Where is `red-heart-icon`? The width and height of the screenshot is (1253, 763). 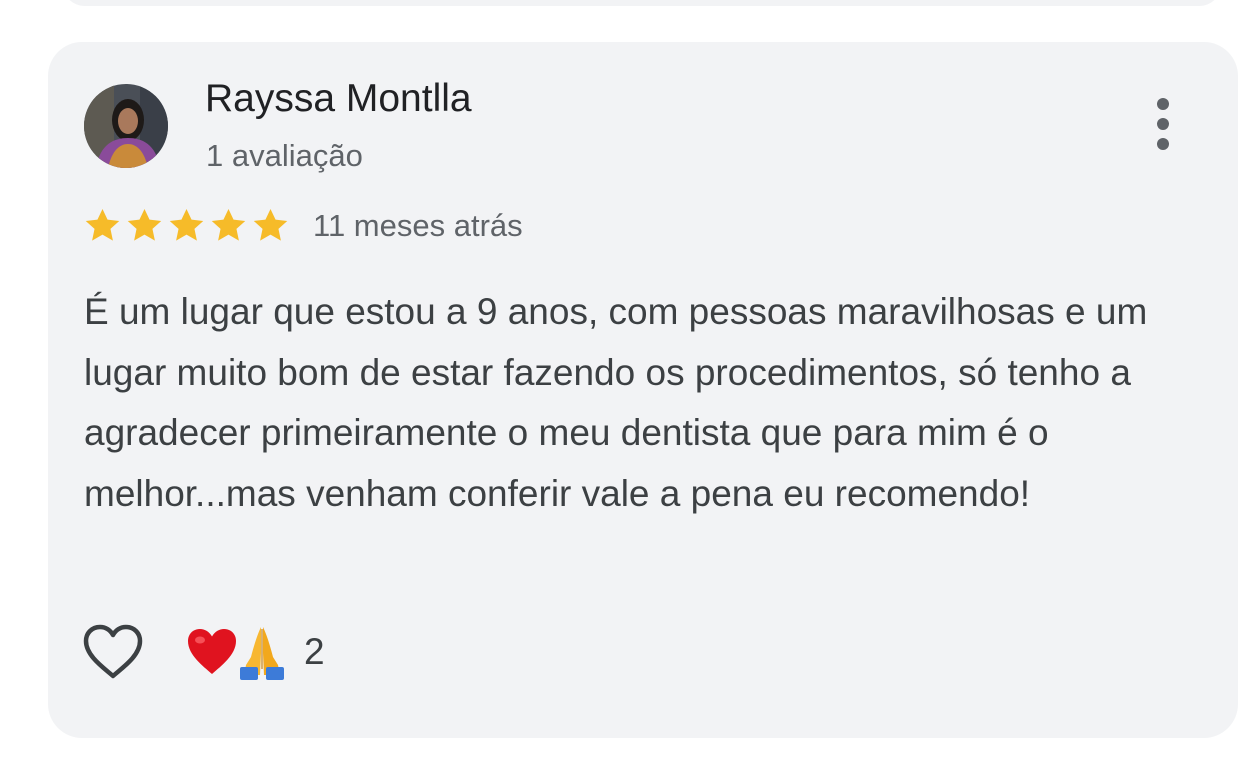 red-heart-icon is located at coordinates (212, 651).